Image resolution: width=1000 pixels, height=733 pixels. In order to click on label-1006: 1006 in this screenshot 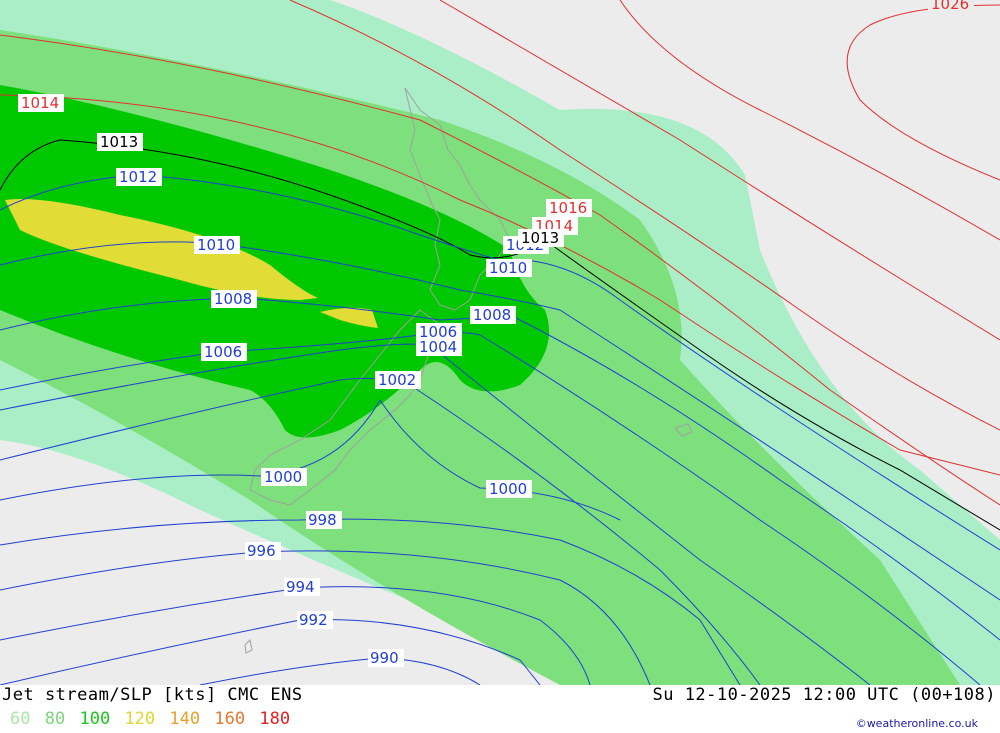, I will do `click(223, 352)`.